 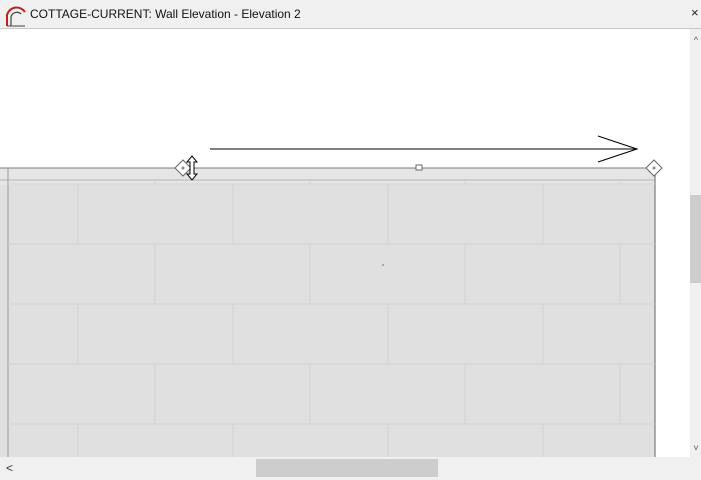 I want to click on scrollbar-corner, so click(x=695, y=468).